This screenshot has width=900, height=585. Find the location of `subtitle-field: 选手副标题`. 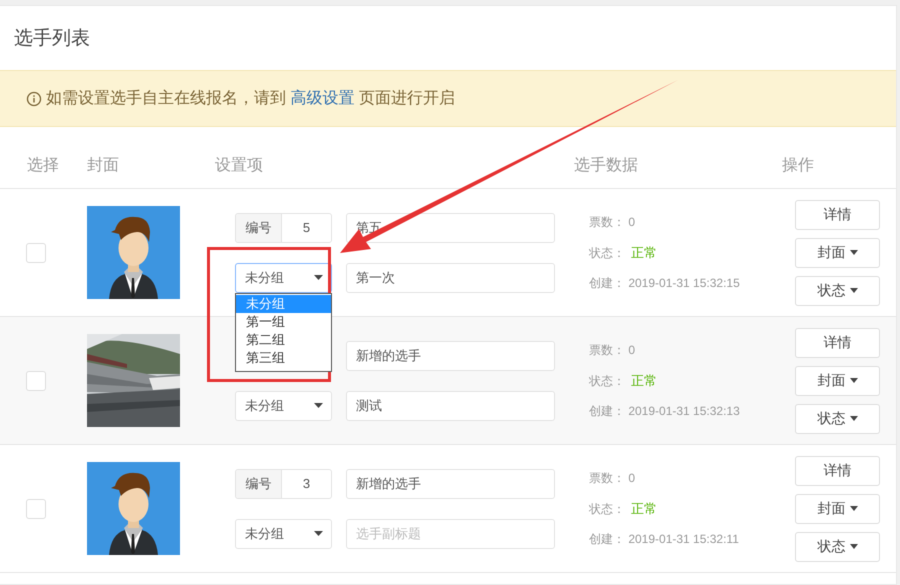

subtitle-field: 选手副标题 is located at coordinates (450, 533).